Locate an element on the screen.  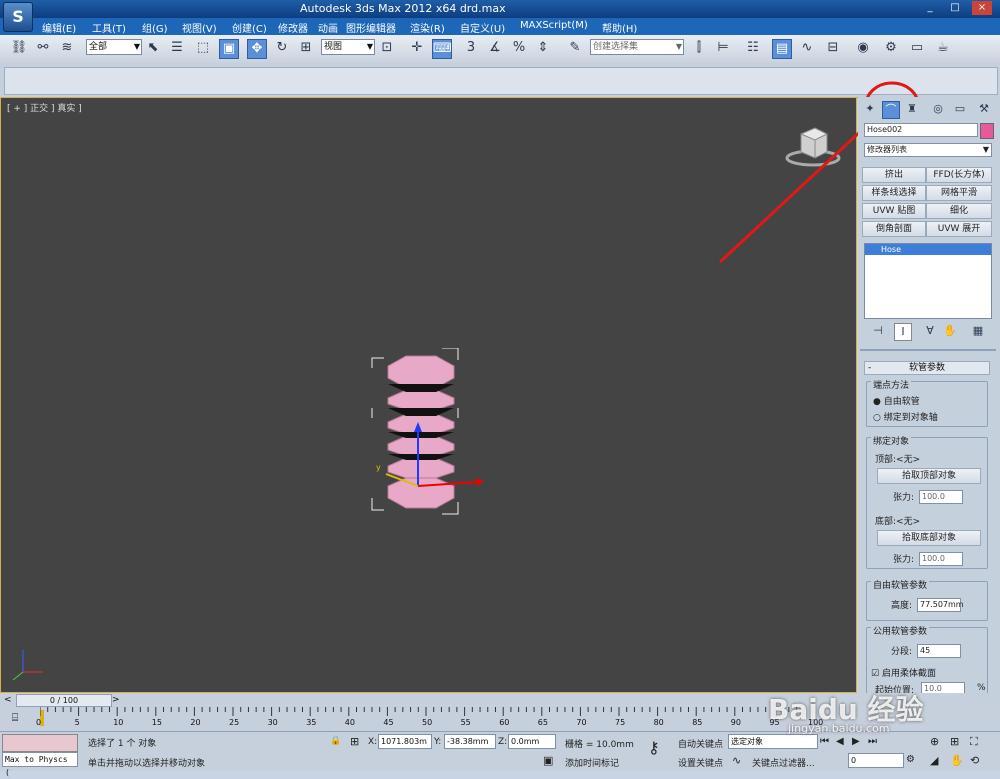
render-setup-icon: ⚙ is located at coordinates (891, 48).